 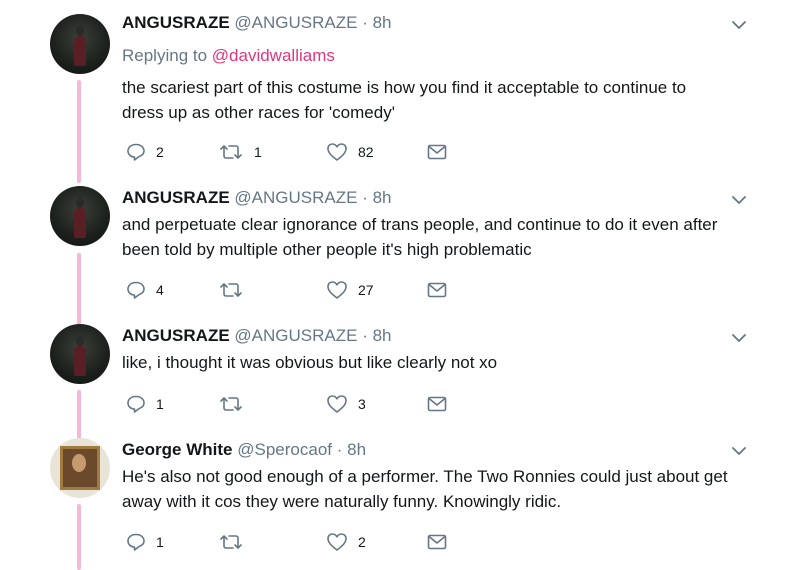 I want to click on like-count: 82, so click(x=366, y=152).